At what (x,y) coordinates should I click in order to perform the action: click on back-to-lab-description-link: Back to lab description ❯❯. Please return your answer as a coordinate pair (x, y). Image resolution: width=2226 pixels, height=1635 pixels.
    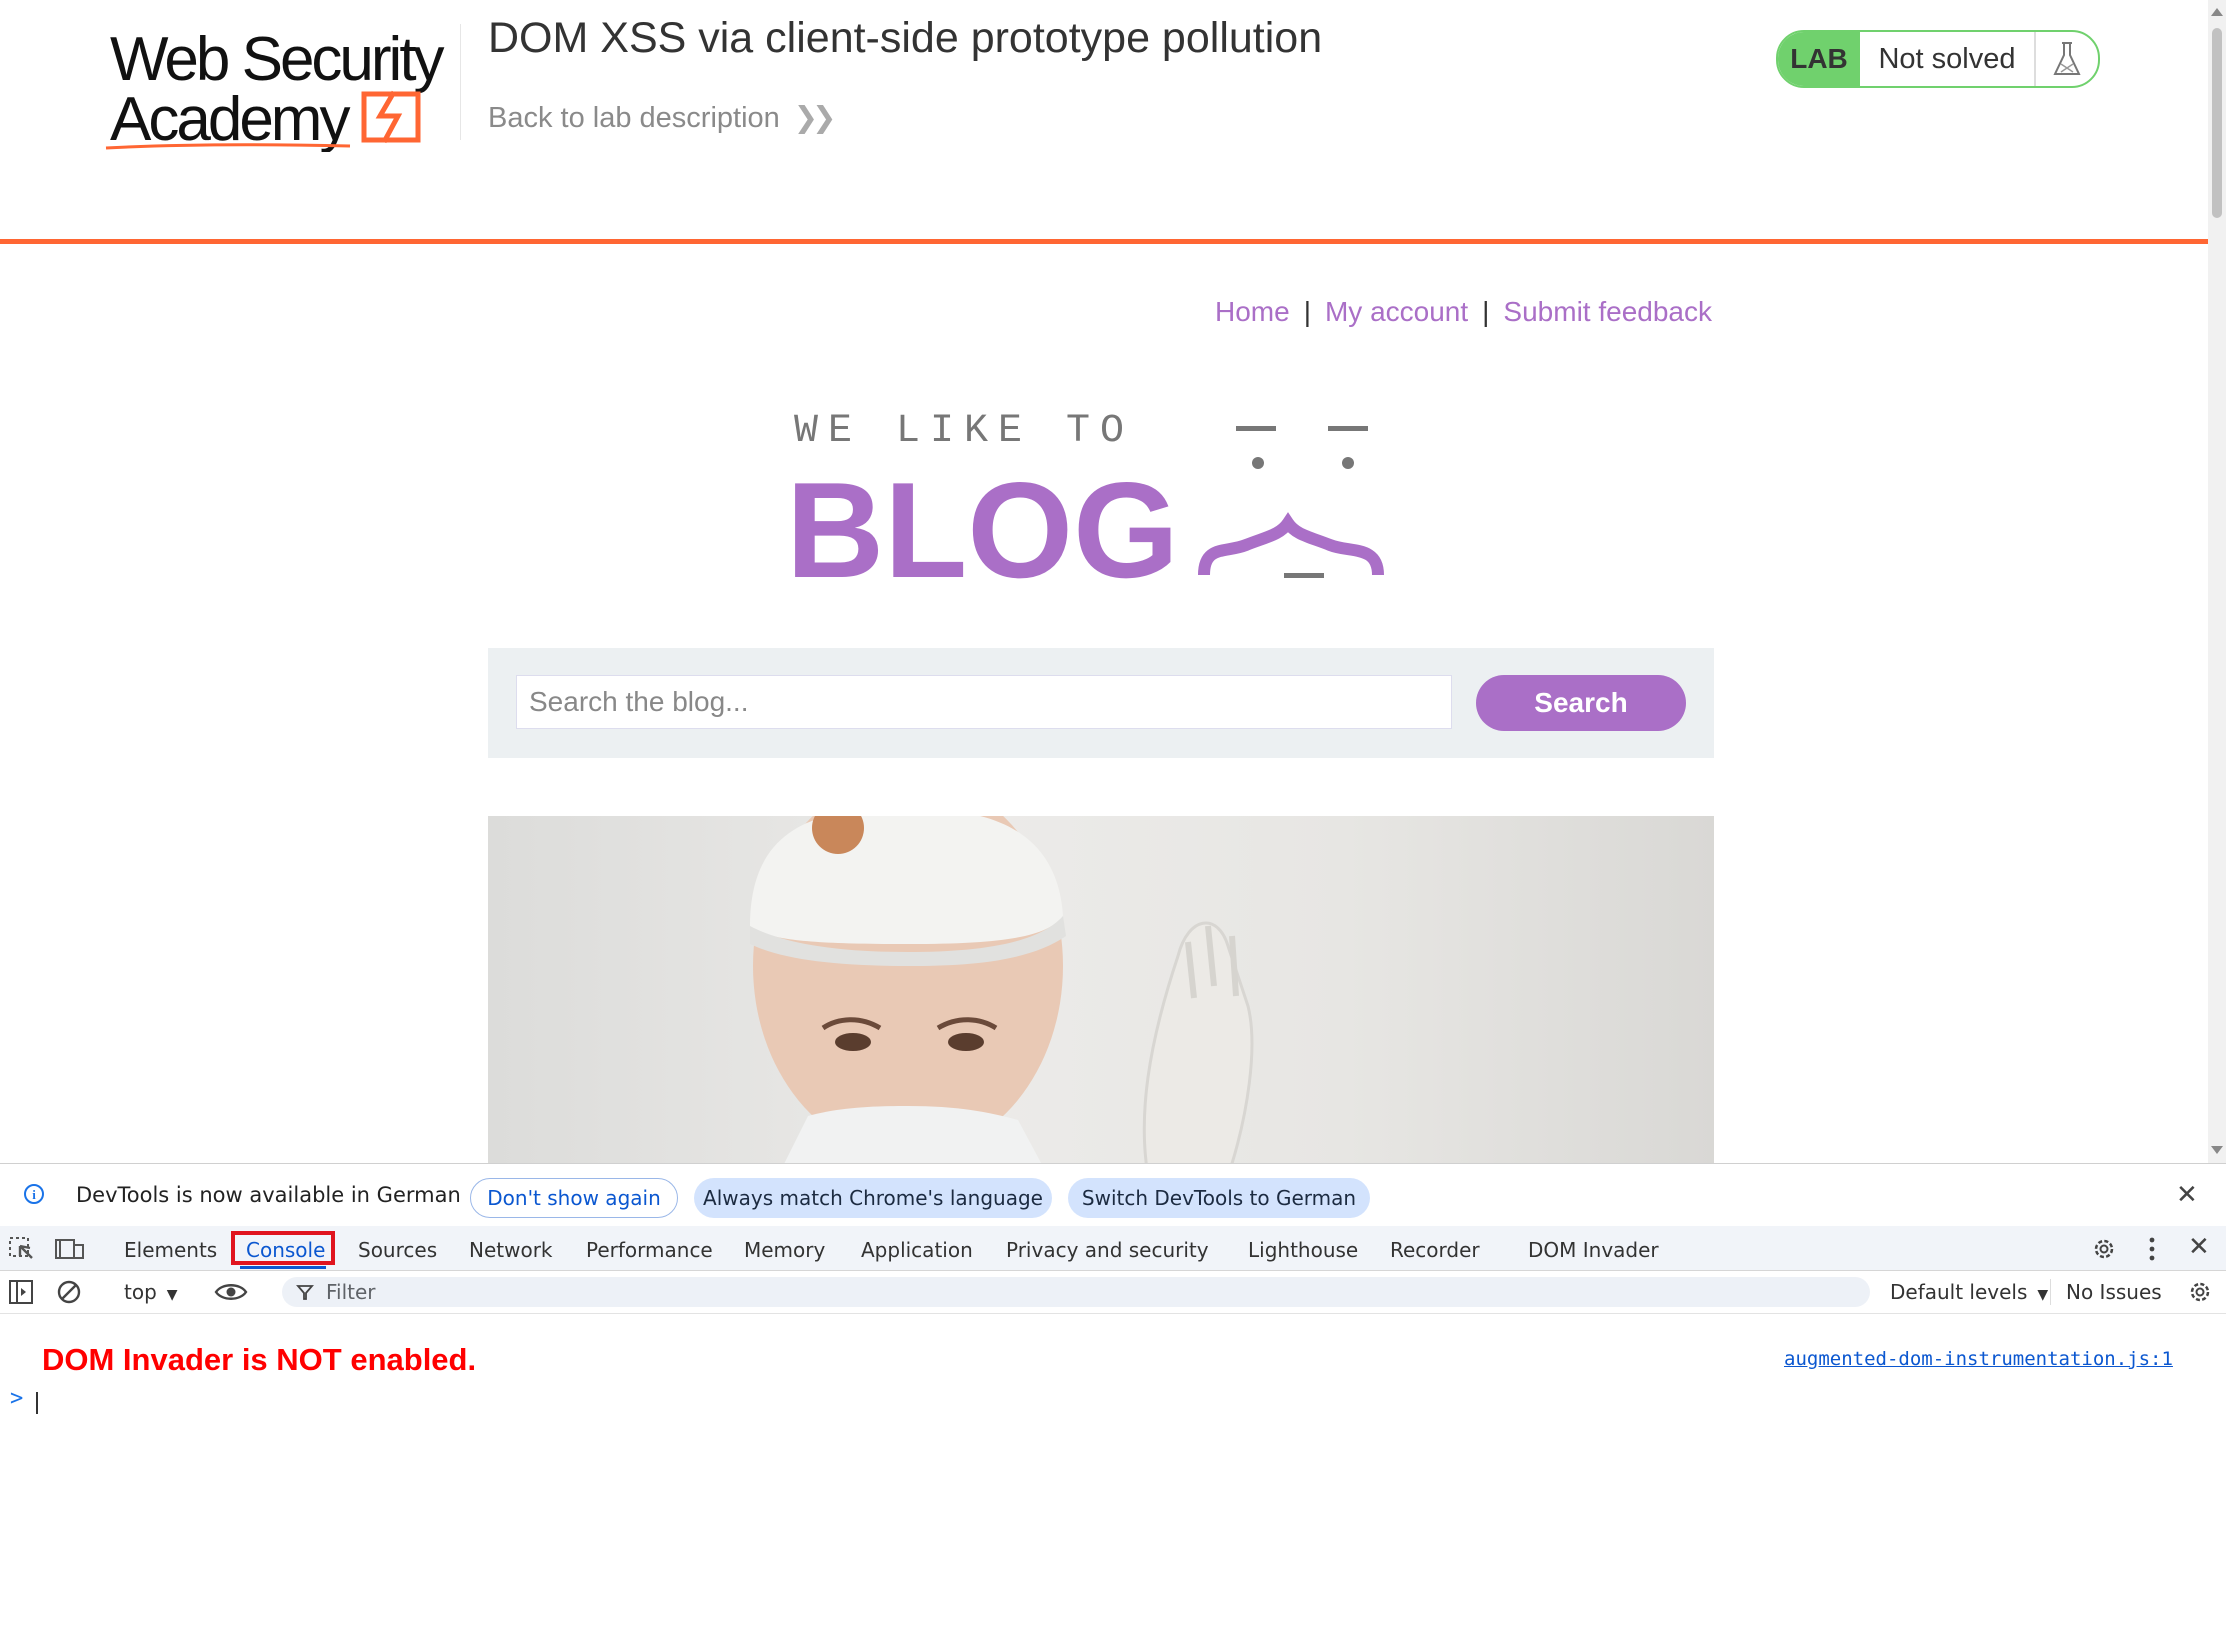
    Looking at the image, I should click on (662, 117).